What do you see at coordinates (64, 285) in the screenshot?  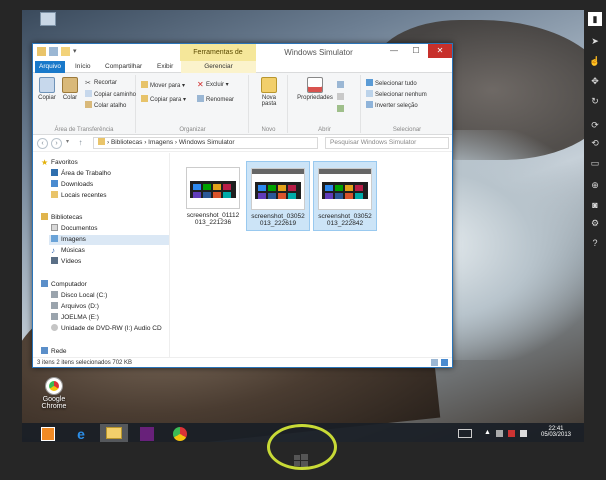 I see `nav-computer: Computador` at bounding box center [64, 285].